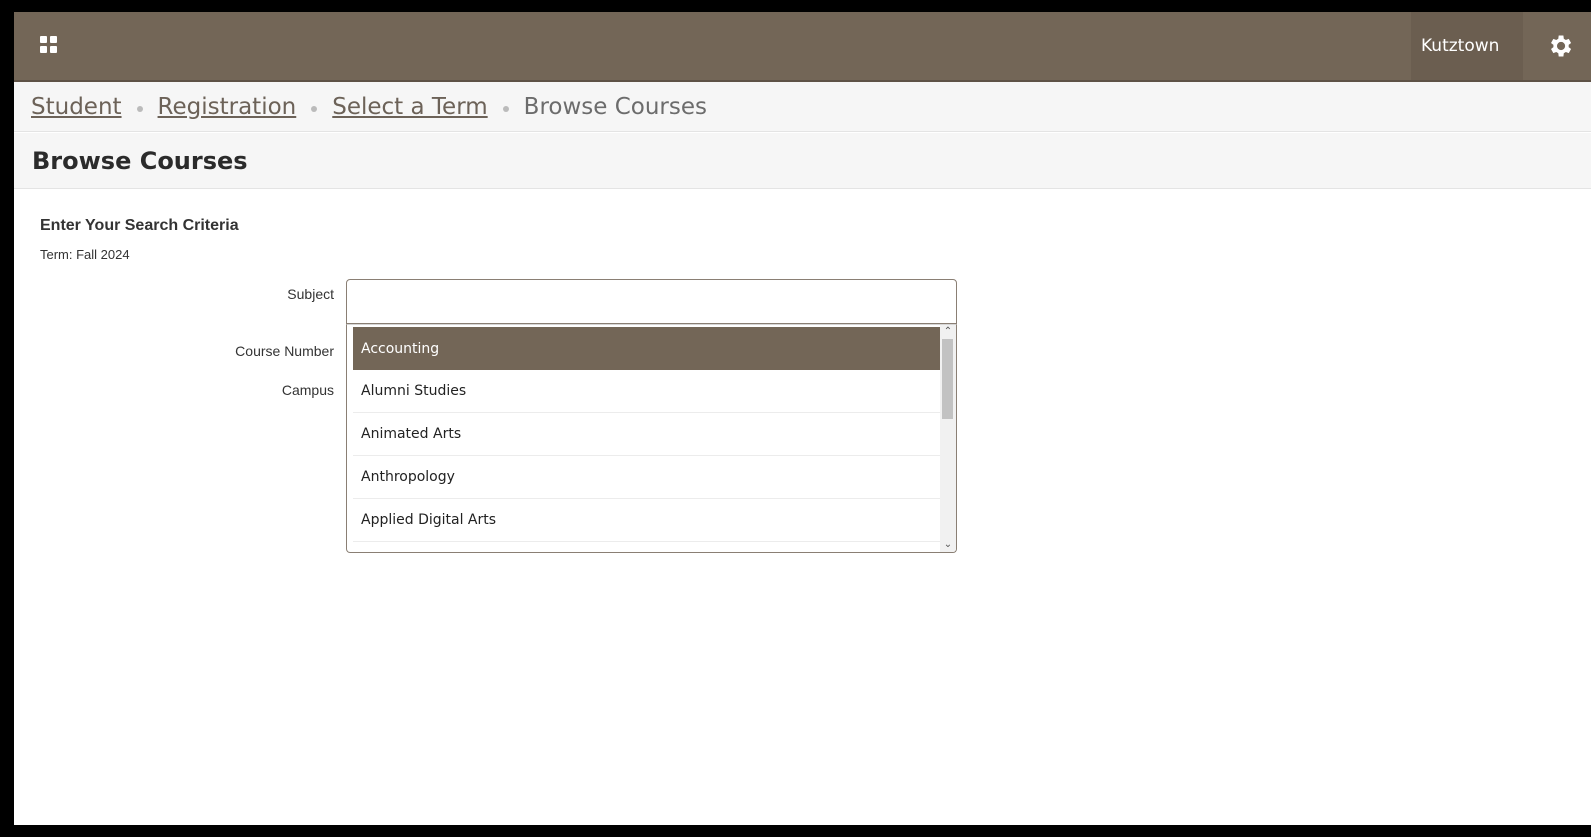  Describe the element at coordinates (76, 107) in the screenshot. I see `breadcrumb-student: Student` at that location.